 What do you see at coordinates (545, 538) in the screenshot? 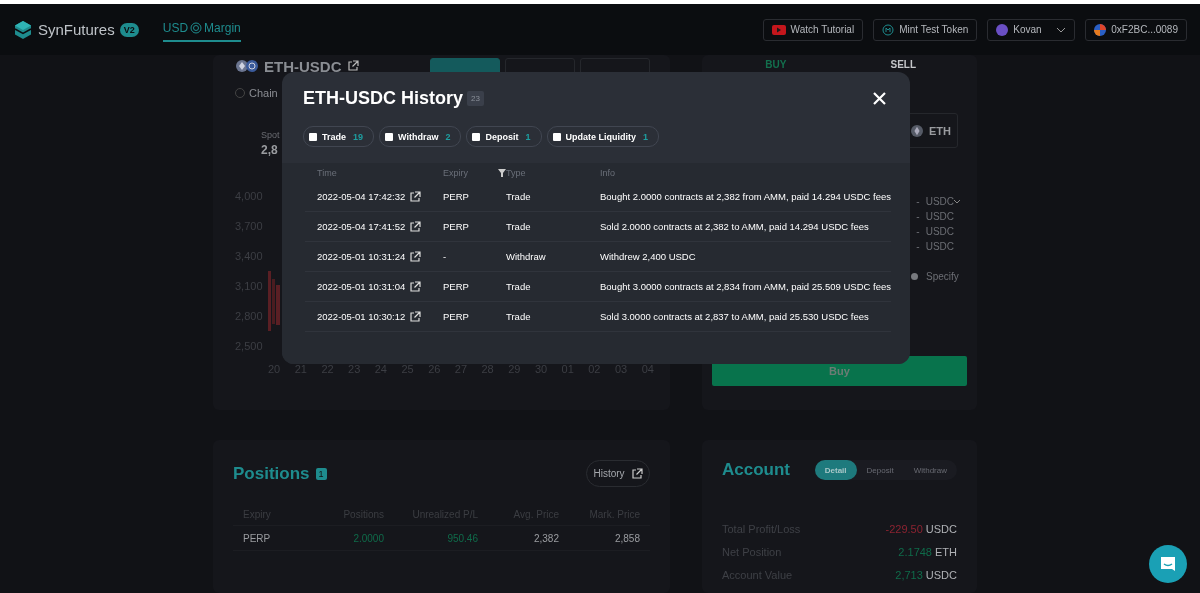
I see `table-cell-text: 2,382` at bounding box center [545, 538].